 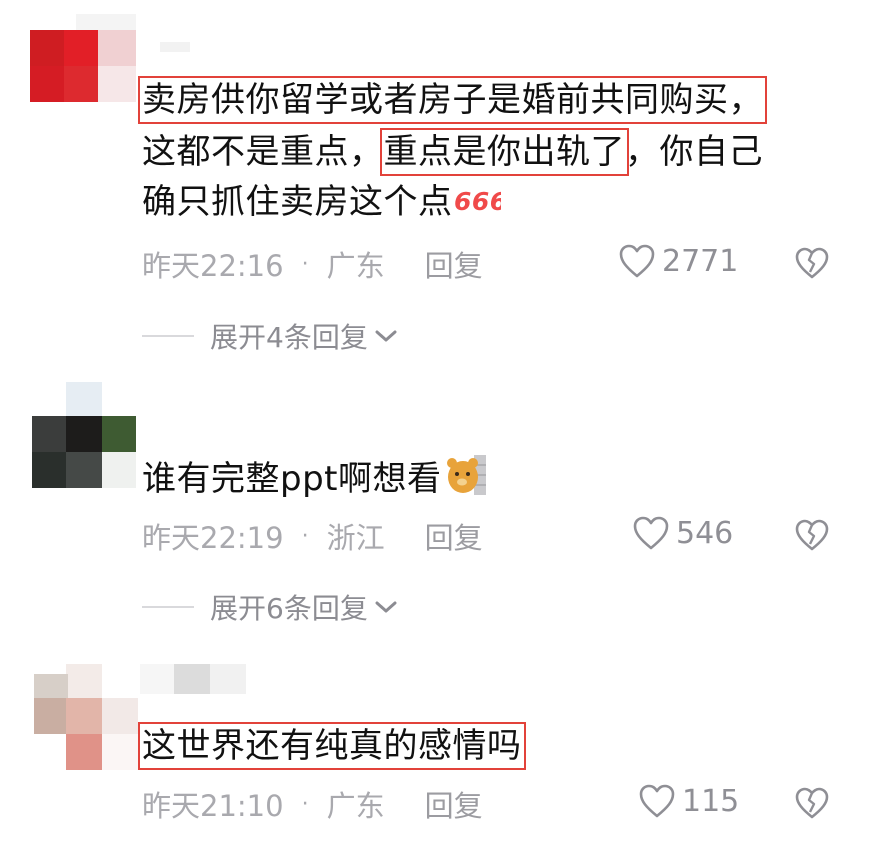 I want to click on timestamp: 昨天21:10, so click(x=213, y=806).